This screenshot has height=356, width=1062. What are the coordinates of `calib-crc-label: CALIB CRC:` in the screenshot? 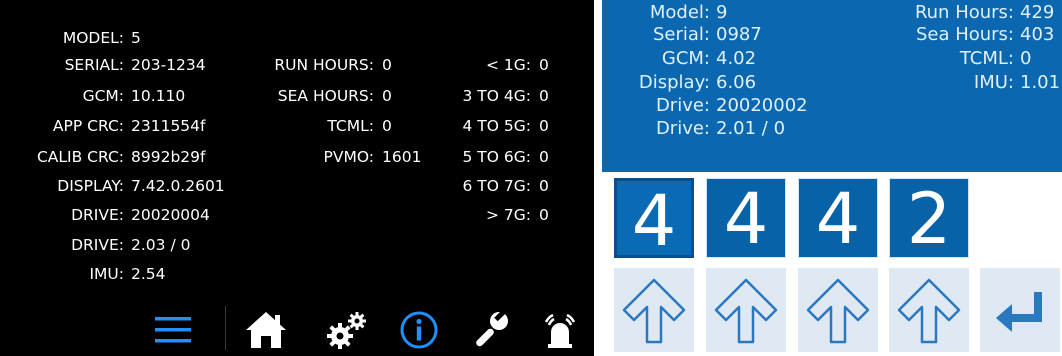 It's located at (80, 157).